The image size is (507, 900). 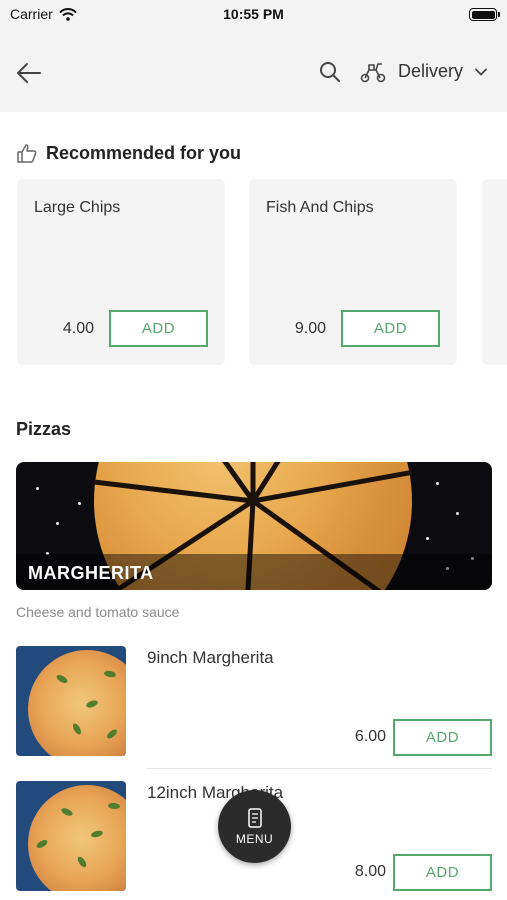 What do you see at coordinates (254, 526) in the screenshot?
I see `category-banner: MARGHERITA` at bounding box center [254, 526].